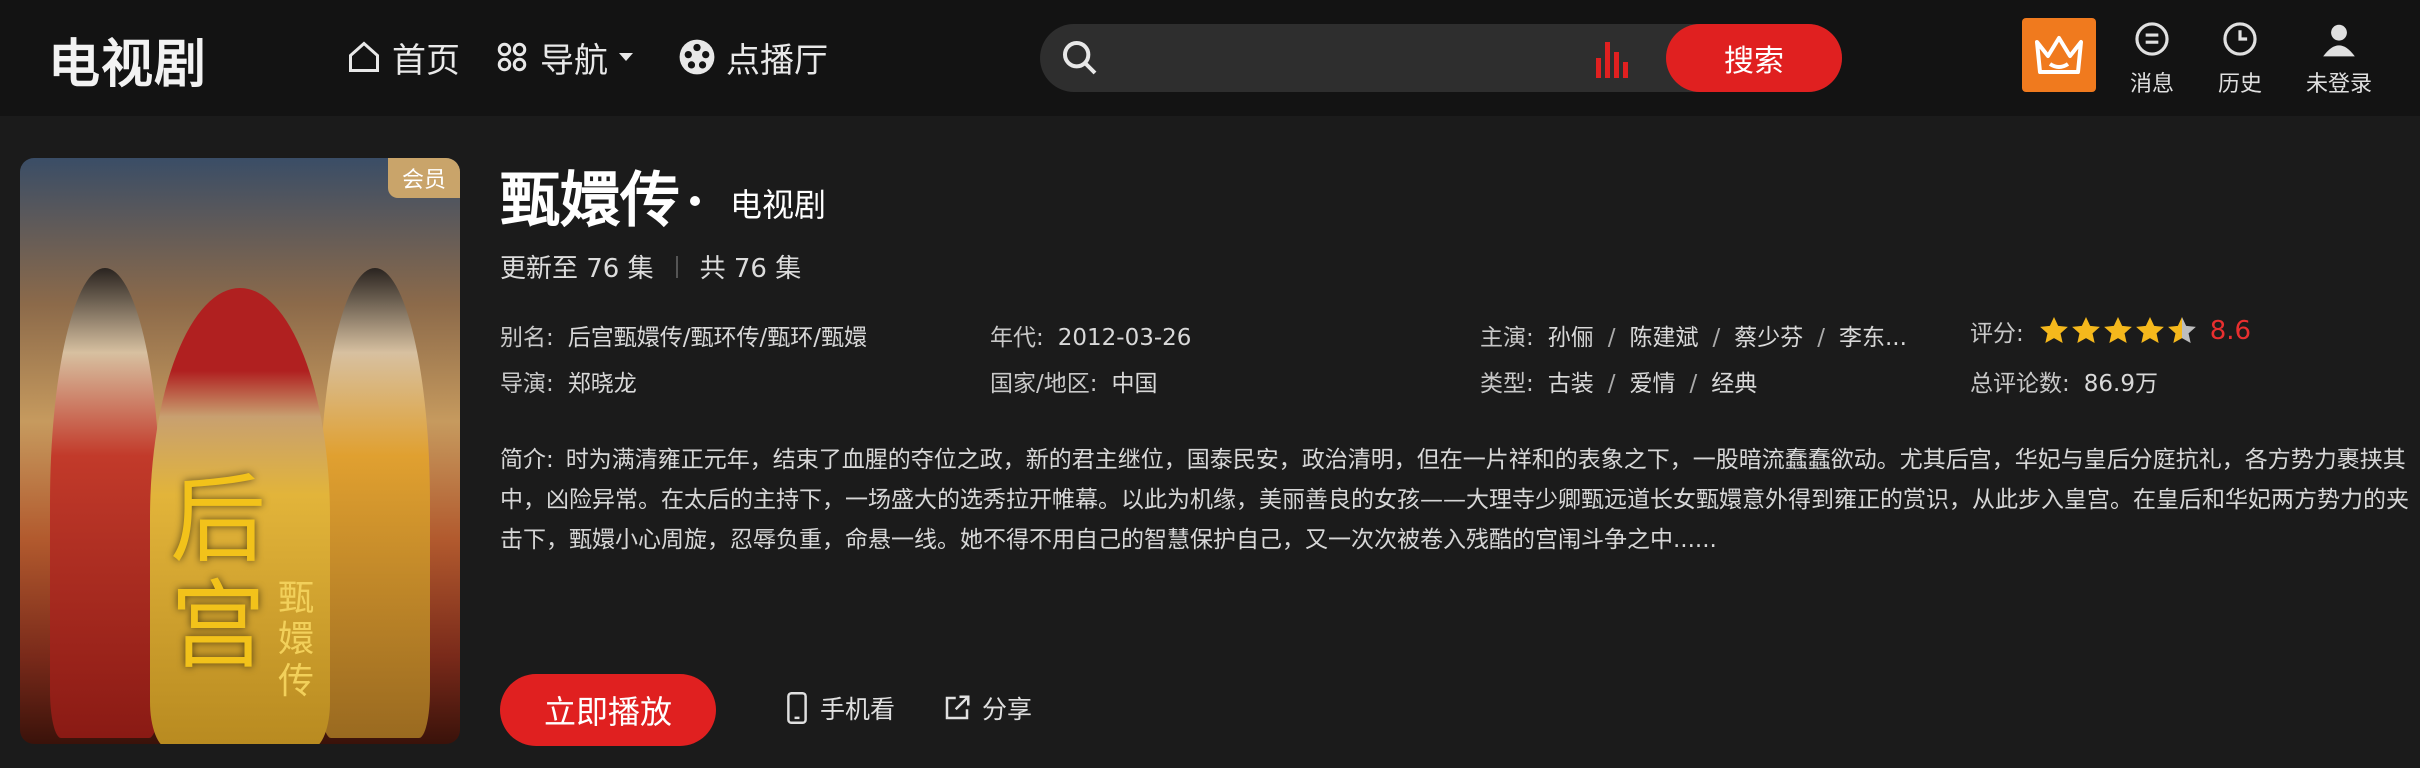 This screenshot has height=768, width=2420. Describe the element at coordinates (2240, 59) in the screenshot. I see `history-button: 历史` at that location.